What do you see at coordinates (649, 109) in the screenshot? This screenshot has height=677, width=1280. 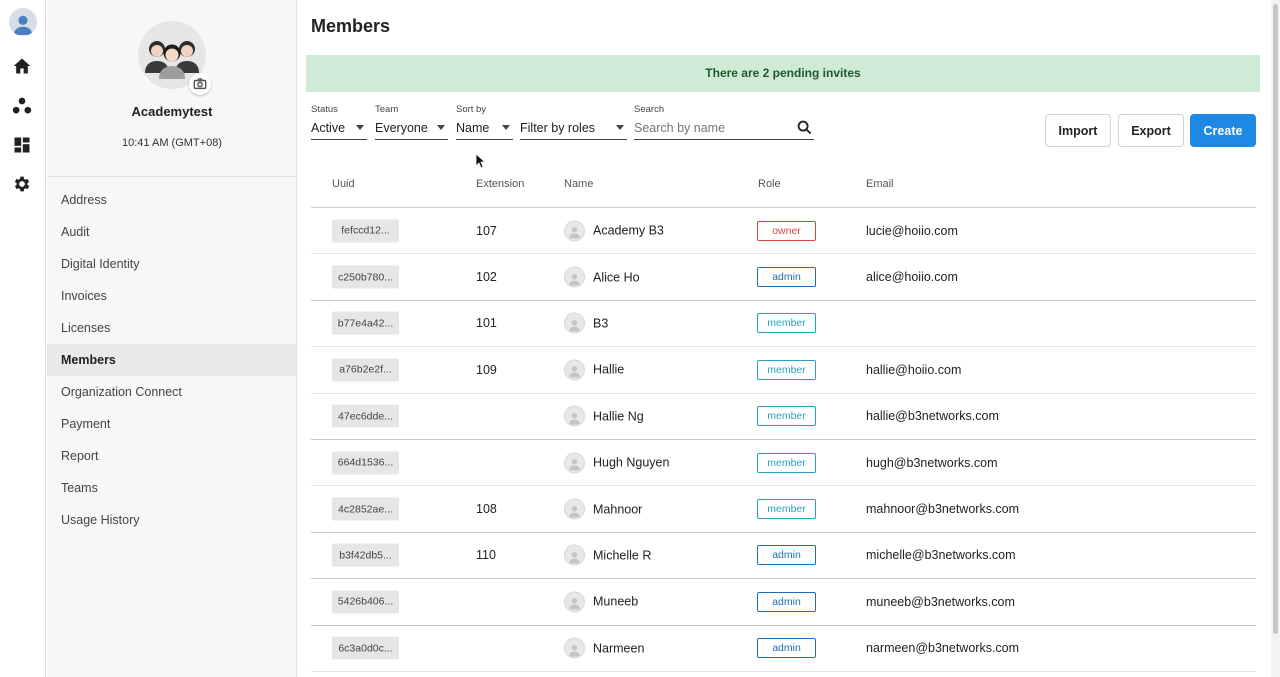 I see `search-label: Search` at bounding box center [649, 109].